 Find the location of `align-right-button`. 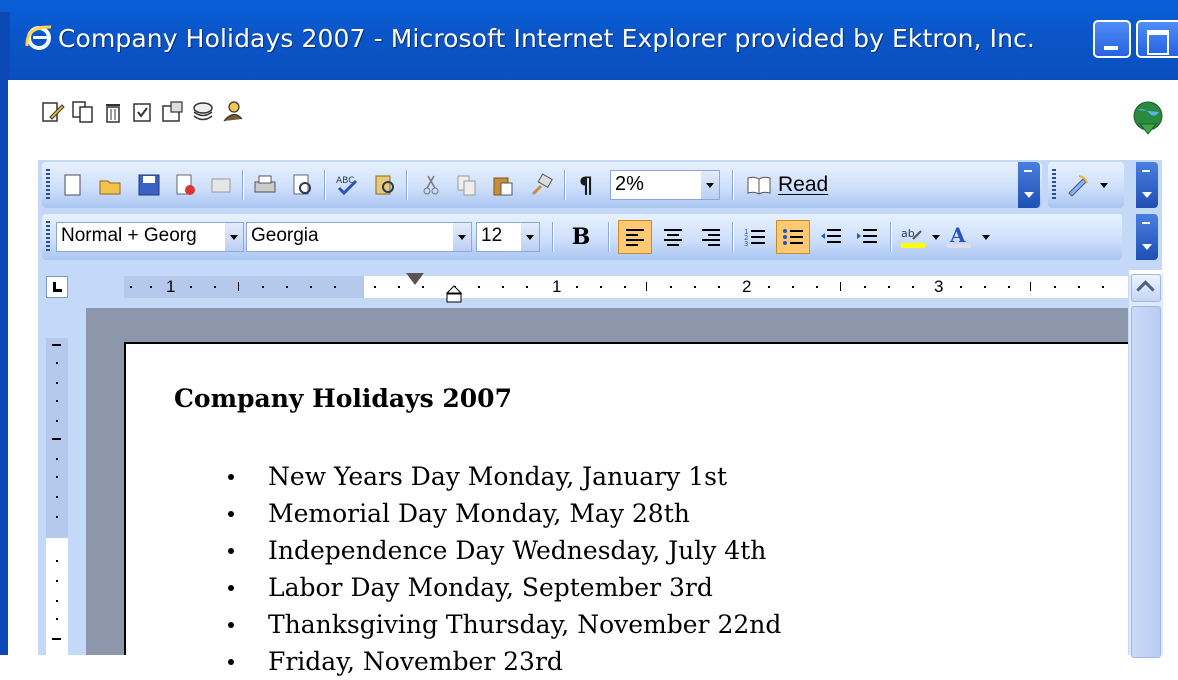

align-right-button is located at coordinates (711, 237).